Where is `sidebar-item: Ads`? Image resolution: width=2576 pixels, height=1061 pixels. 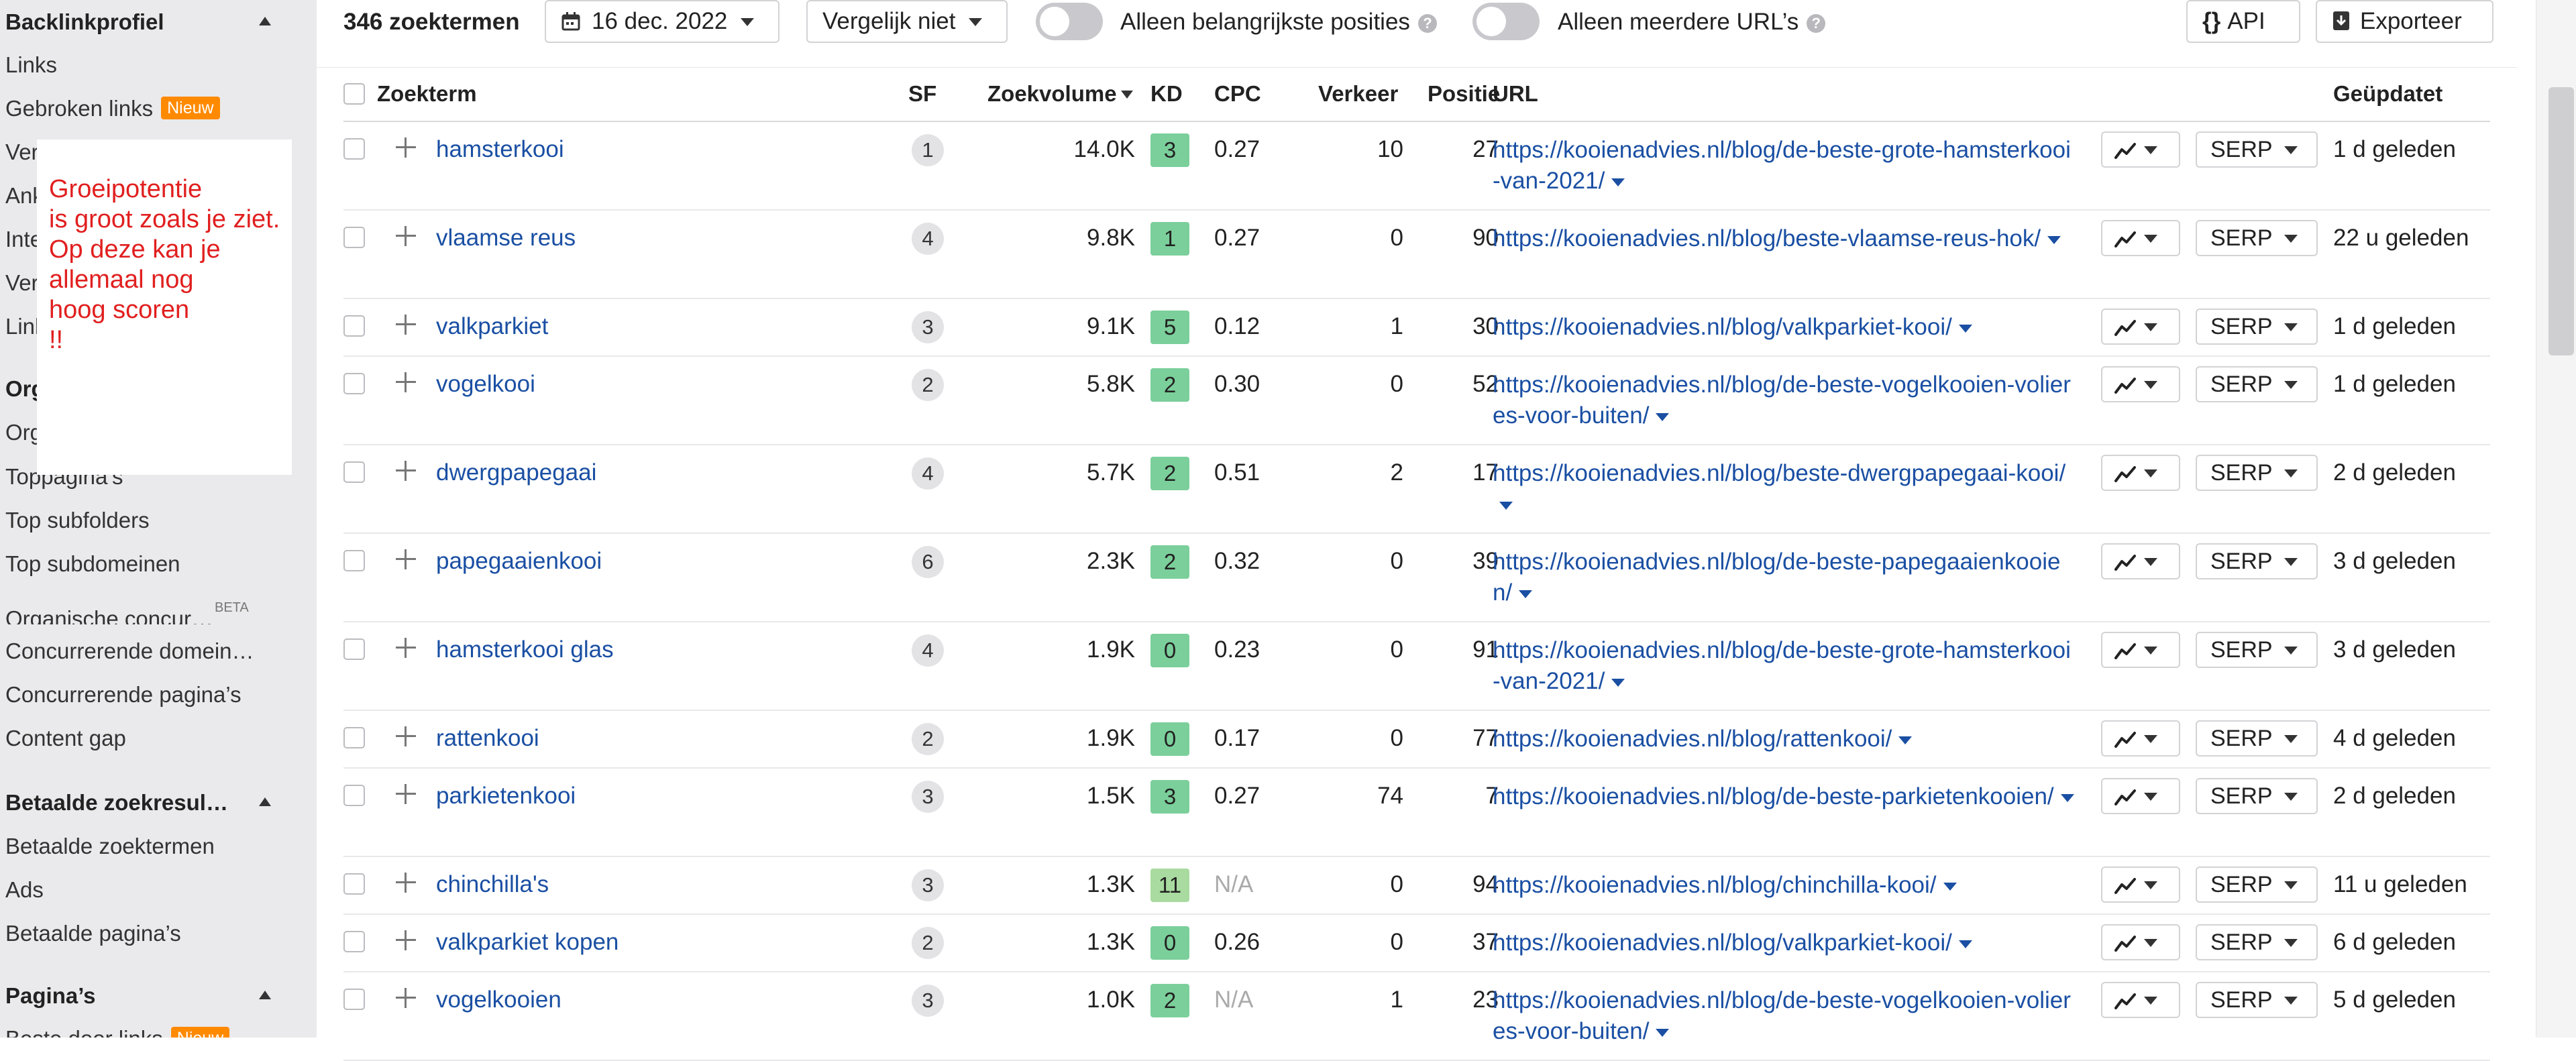 sidebar-item: Ads is located at coordinates (139, 890).